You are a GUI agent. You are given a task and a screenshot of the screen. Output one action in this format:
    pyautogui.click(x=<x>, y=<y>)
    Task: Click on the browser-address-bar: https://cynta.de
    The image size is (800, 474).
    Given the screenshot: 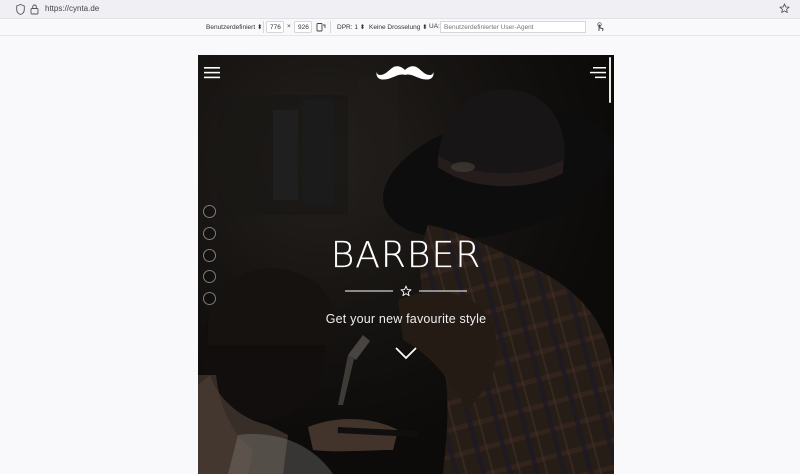 What is the action you would take?
    pyautogui.click(x=400, y=9)
    